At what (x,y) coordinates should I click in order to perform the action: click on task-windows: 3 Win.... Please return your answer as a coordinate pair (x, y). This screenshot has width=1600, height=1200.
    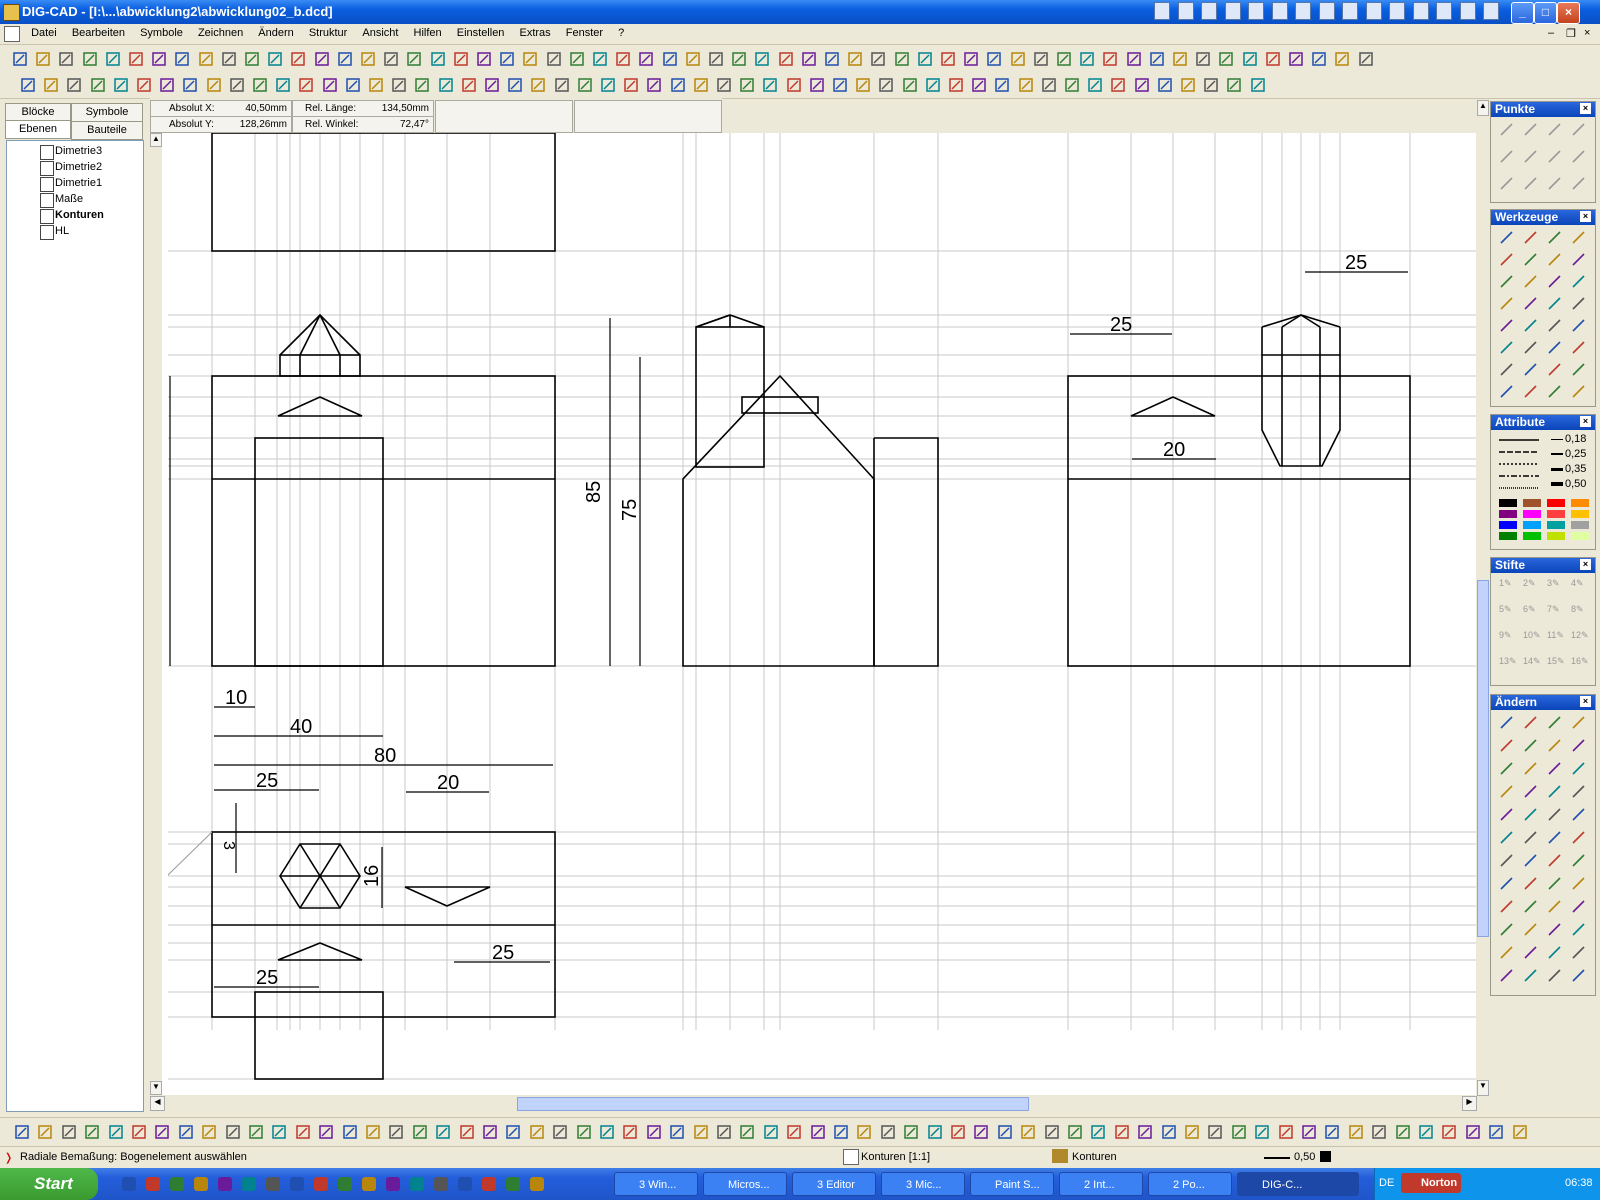
    Looking at the image, I should click on (656, 1184).